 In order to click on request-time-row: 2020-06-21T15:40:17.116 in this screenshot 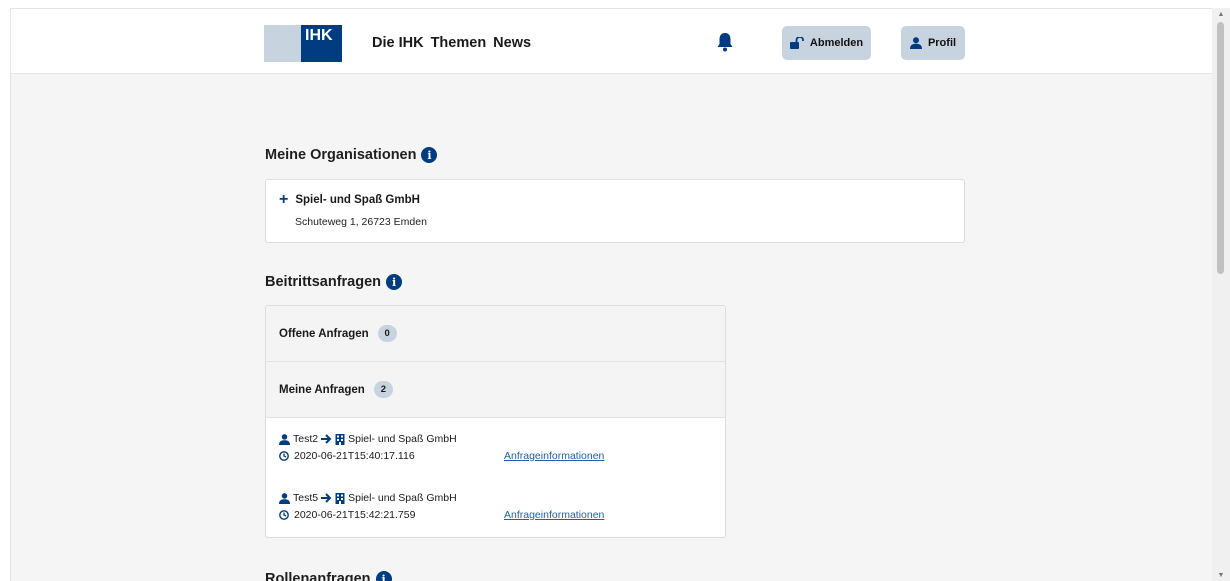, I will do `click(347, 456)`.